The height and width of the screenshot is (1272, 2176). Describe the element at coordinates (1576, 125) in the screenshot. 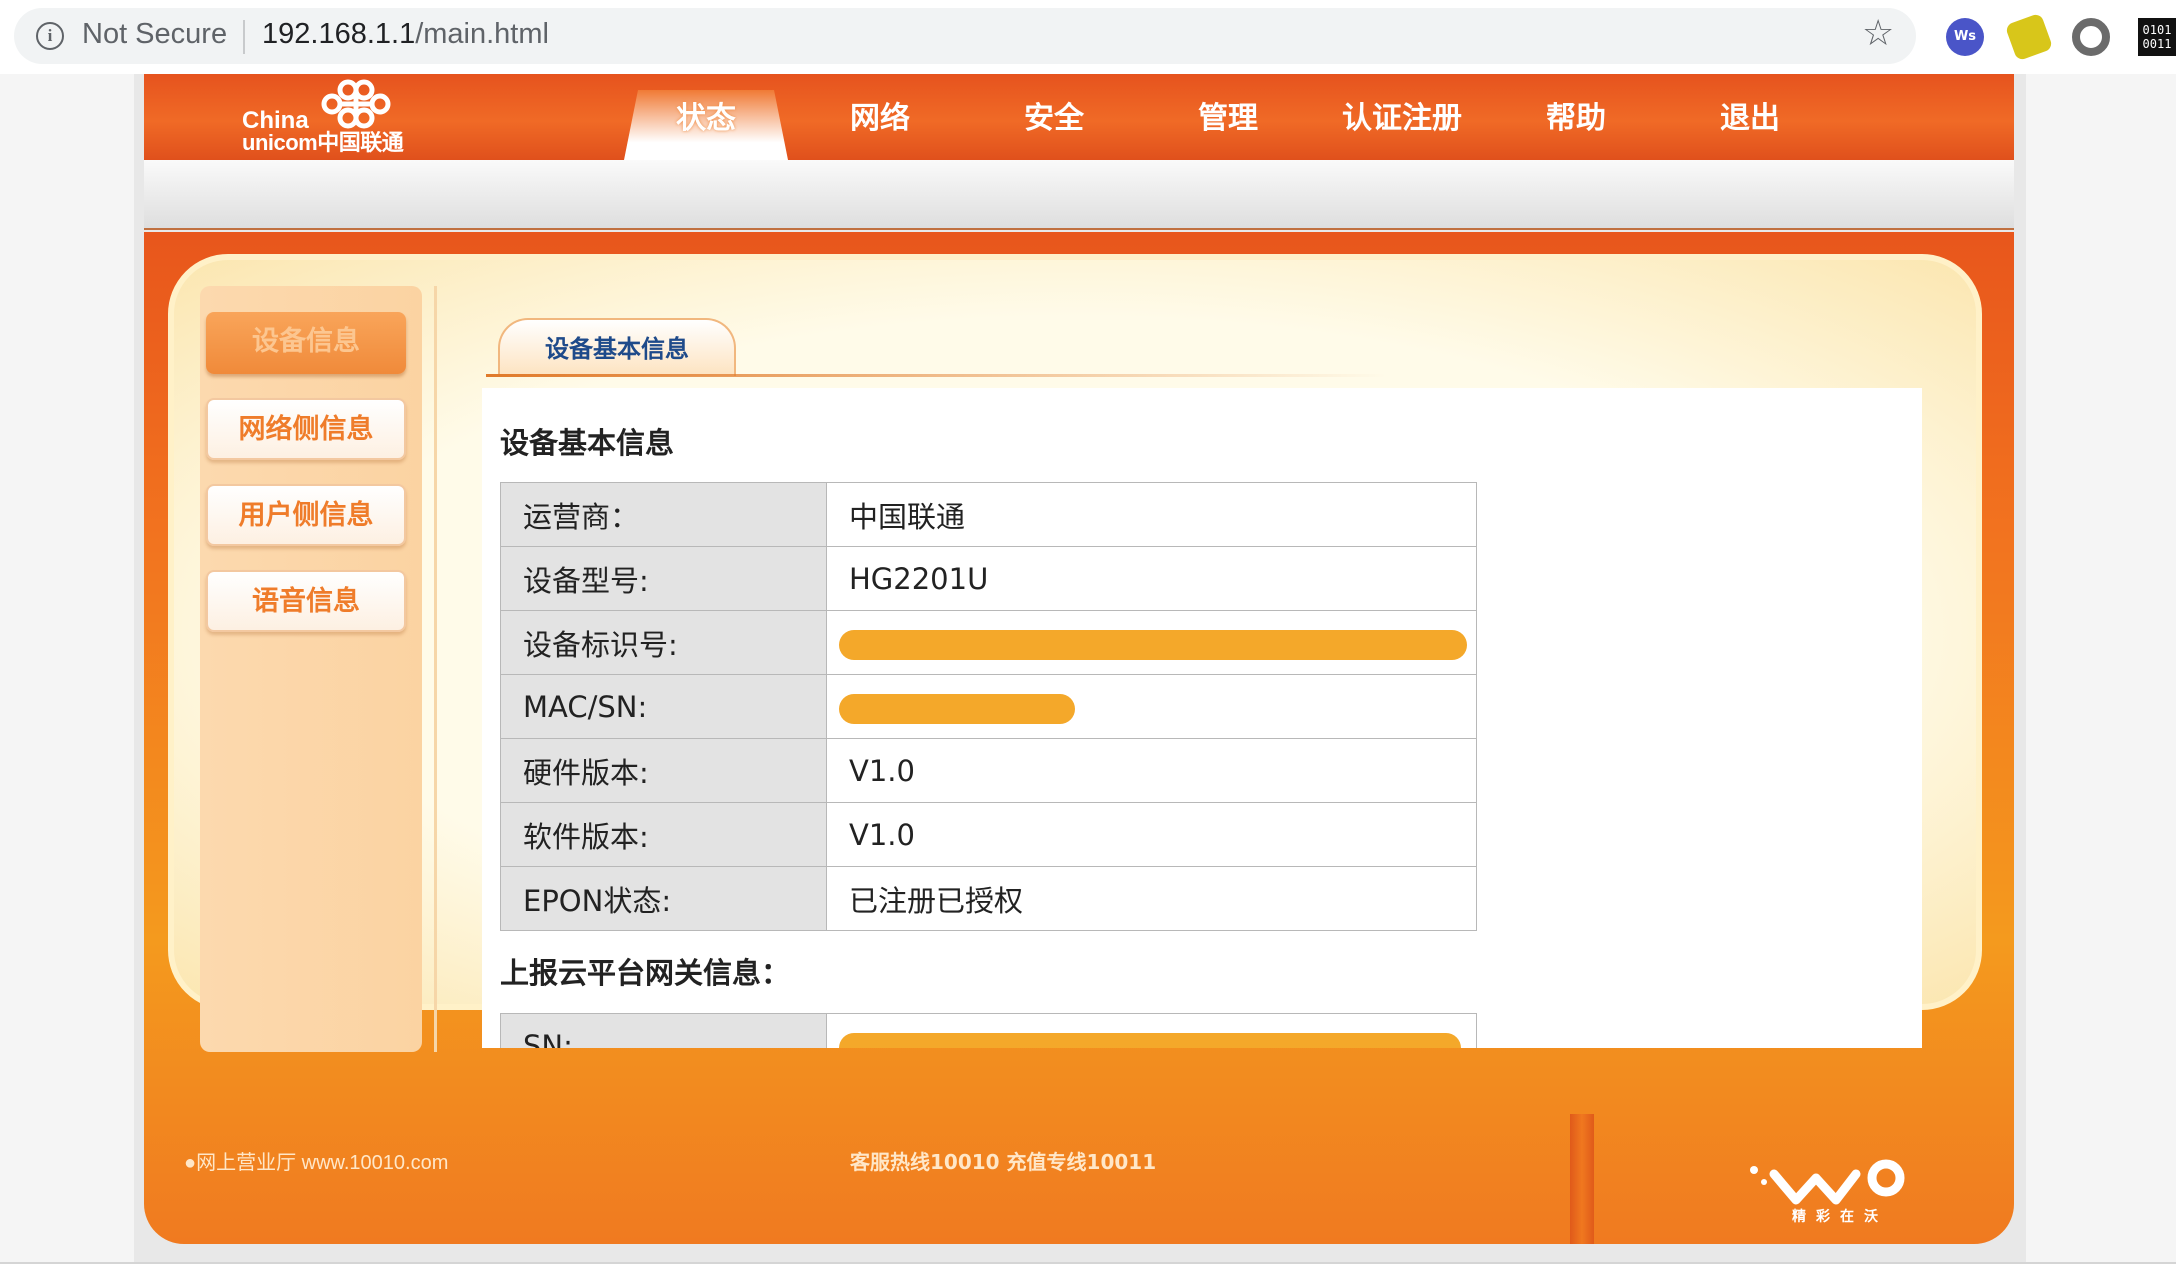

I see `nav-help: 帮助` at that location.